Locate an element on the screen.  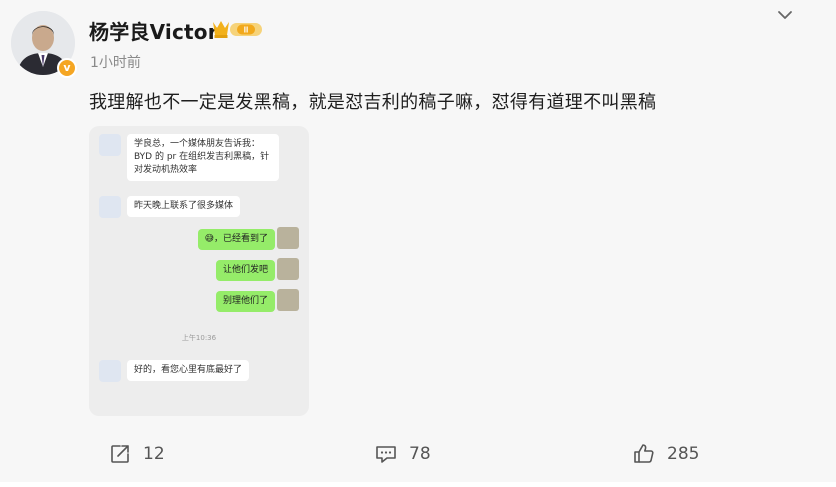
chat-message: 别理他们了 is located at coordinates (245, 301).